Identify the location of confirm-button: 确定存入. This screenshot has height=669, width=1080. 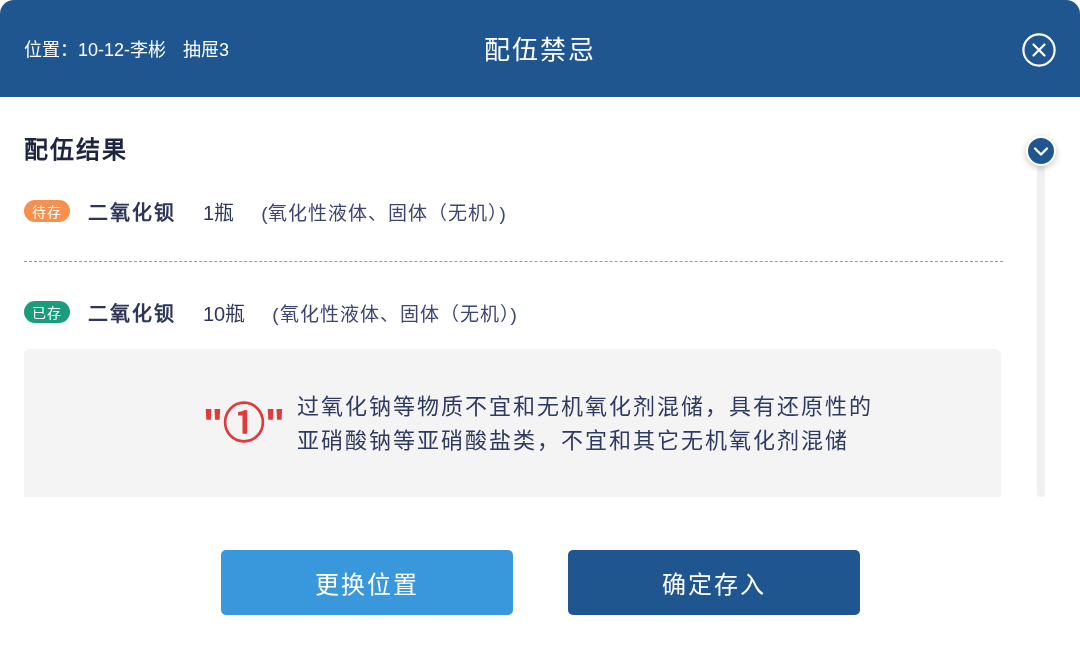
(713, 582).